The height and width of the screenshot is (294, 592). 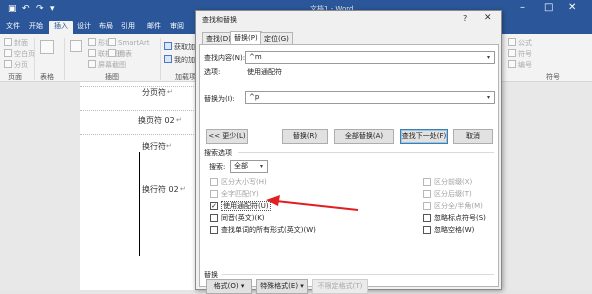 What do you see at coordinates (340, 286) in the screenshot?
I see `no-formatting-button: 不限定格式(T)` at bounding box center [340, 286].